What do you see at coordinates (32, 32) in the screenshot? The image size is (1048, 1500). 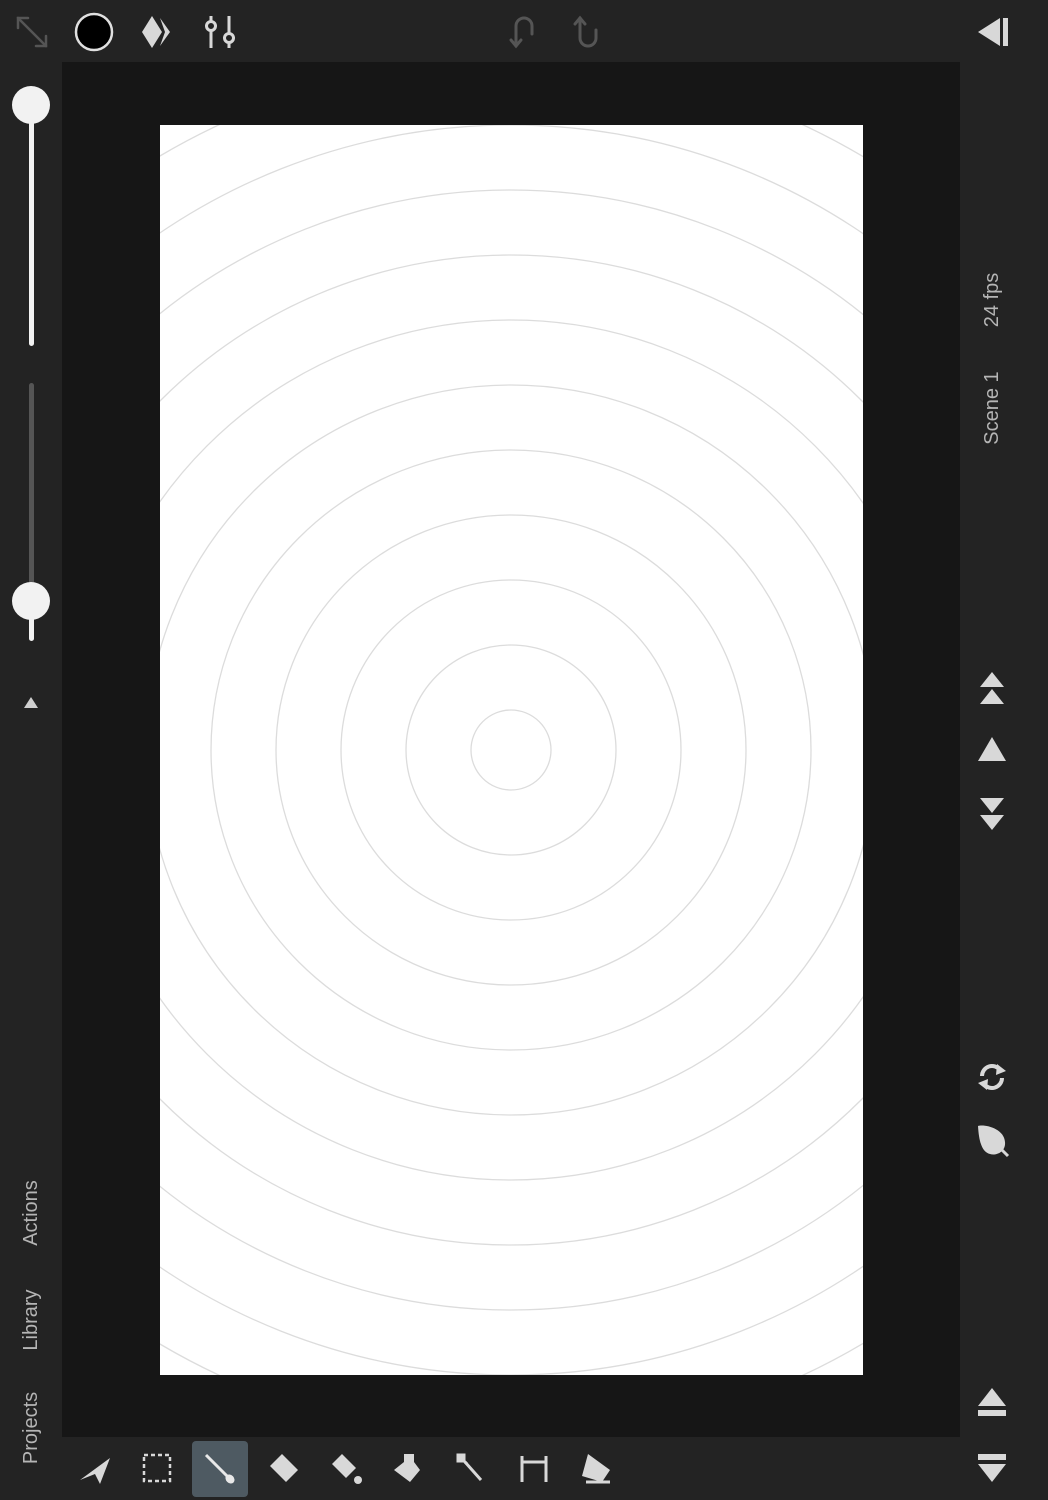 I see `expand-icon` at bounding box center [32, 32].